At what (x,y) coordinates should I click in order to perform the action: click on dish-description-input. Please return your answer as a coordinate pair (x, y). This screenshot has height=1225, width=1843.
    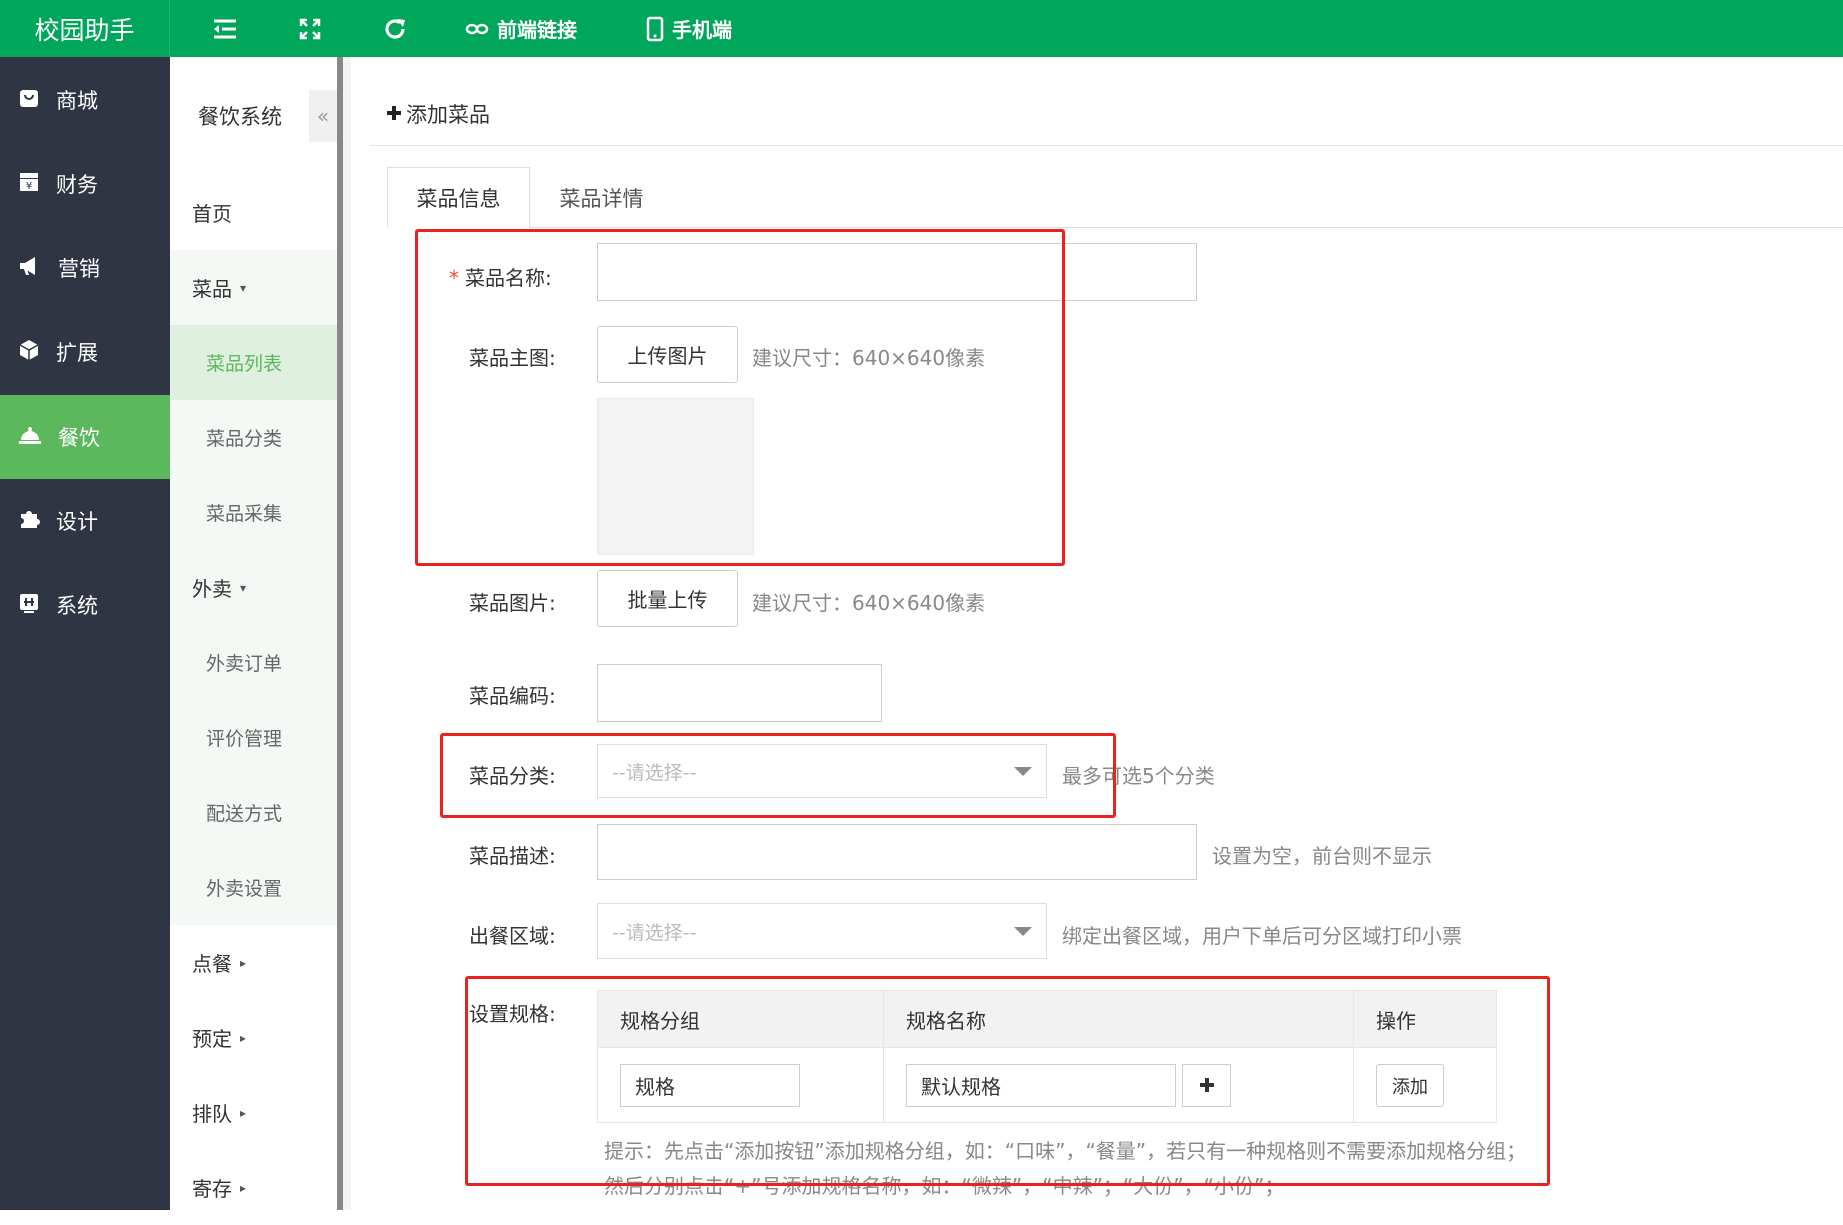
    Looking at the image, I should click on (897, 852).